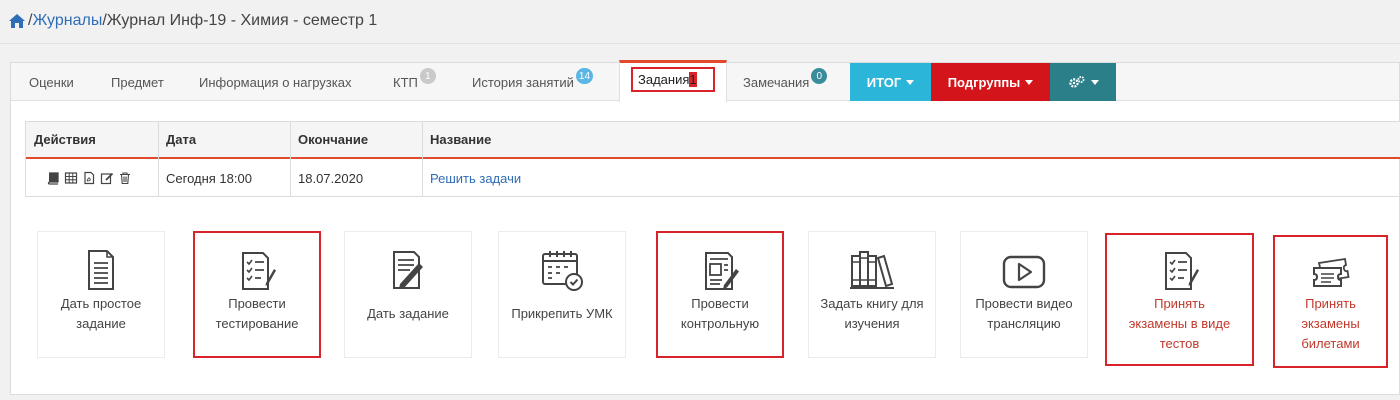 This screenshot has height=400, width=1400. I want to click on card-label: задание, so click(101, 323).